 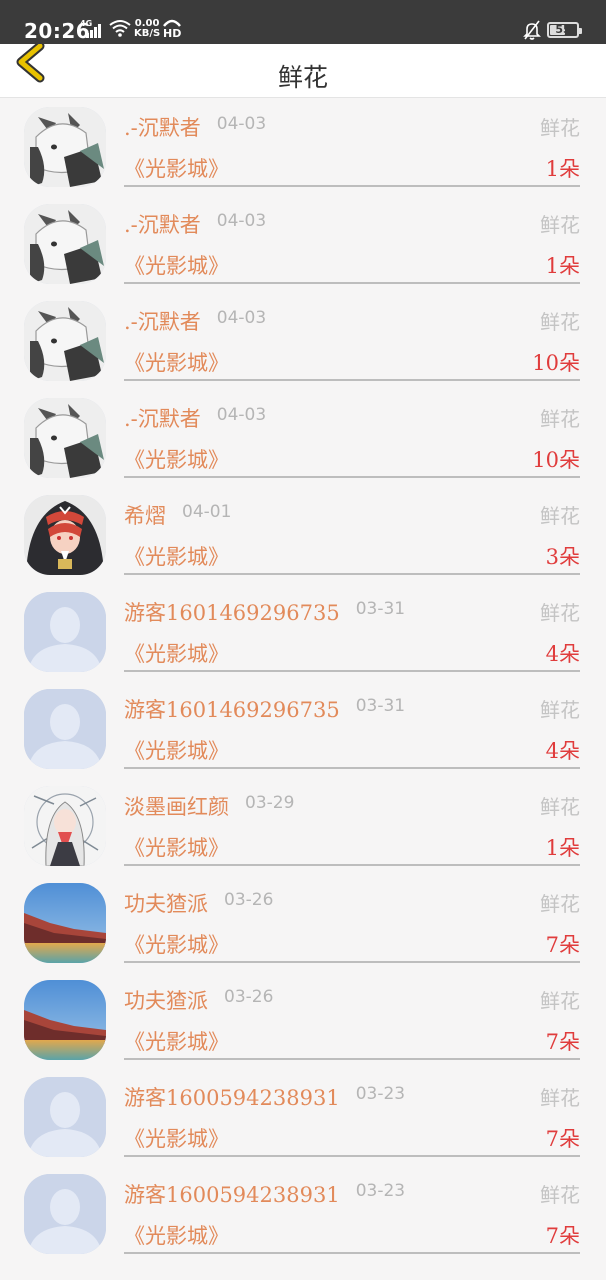 I want to click on user-name: 希熠, so click(x=145, y=515).